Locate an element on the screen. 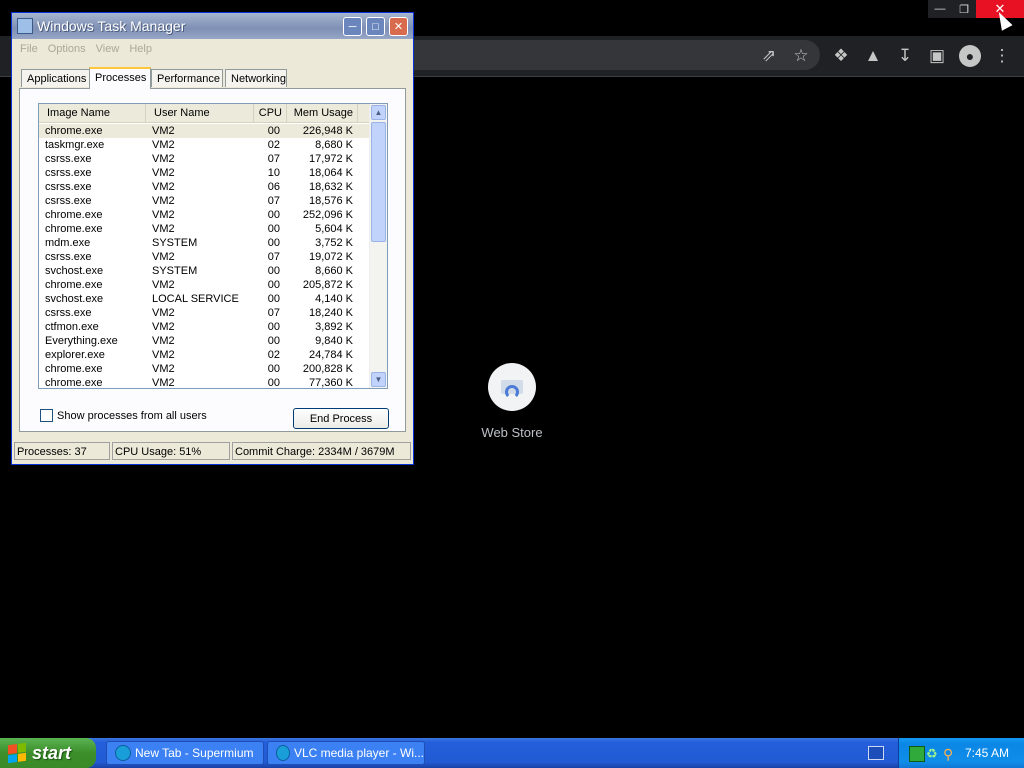 The height and width of the screenshot is (768, 1024). table-row: chrome.exe VM2 00 205,872 K is located at coordinates (204, 285).